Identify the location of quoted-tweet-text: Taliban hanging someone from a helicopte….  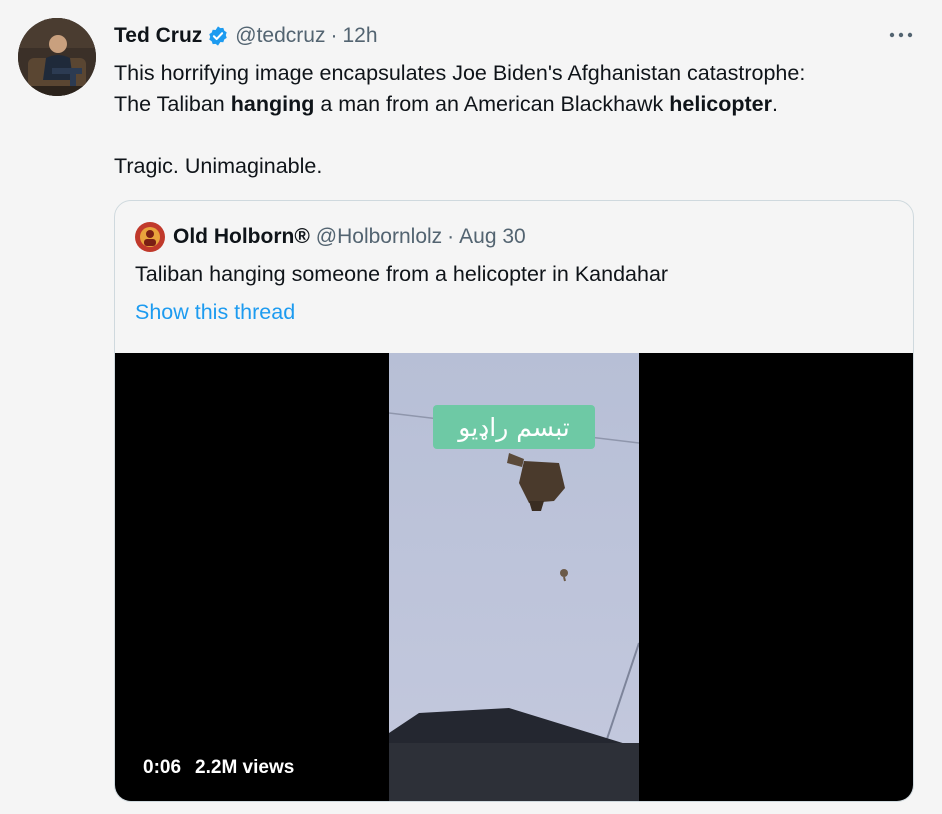
(402, 274).